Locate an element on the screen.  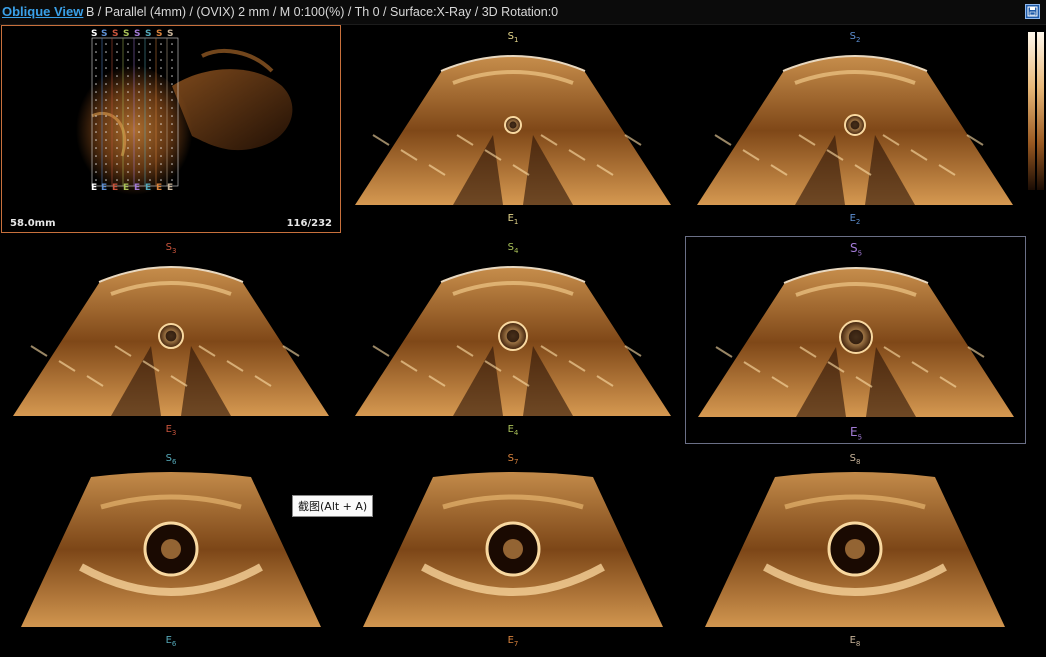
slice-end-label: E2 is located at coordinates (855, 219).